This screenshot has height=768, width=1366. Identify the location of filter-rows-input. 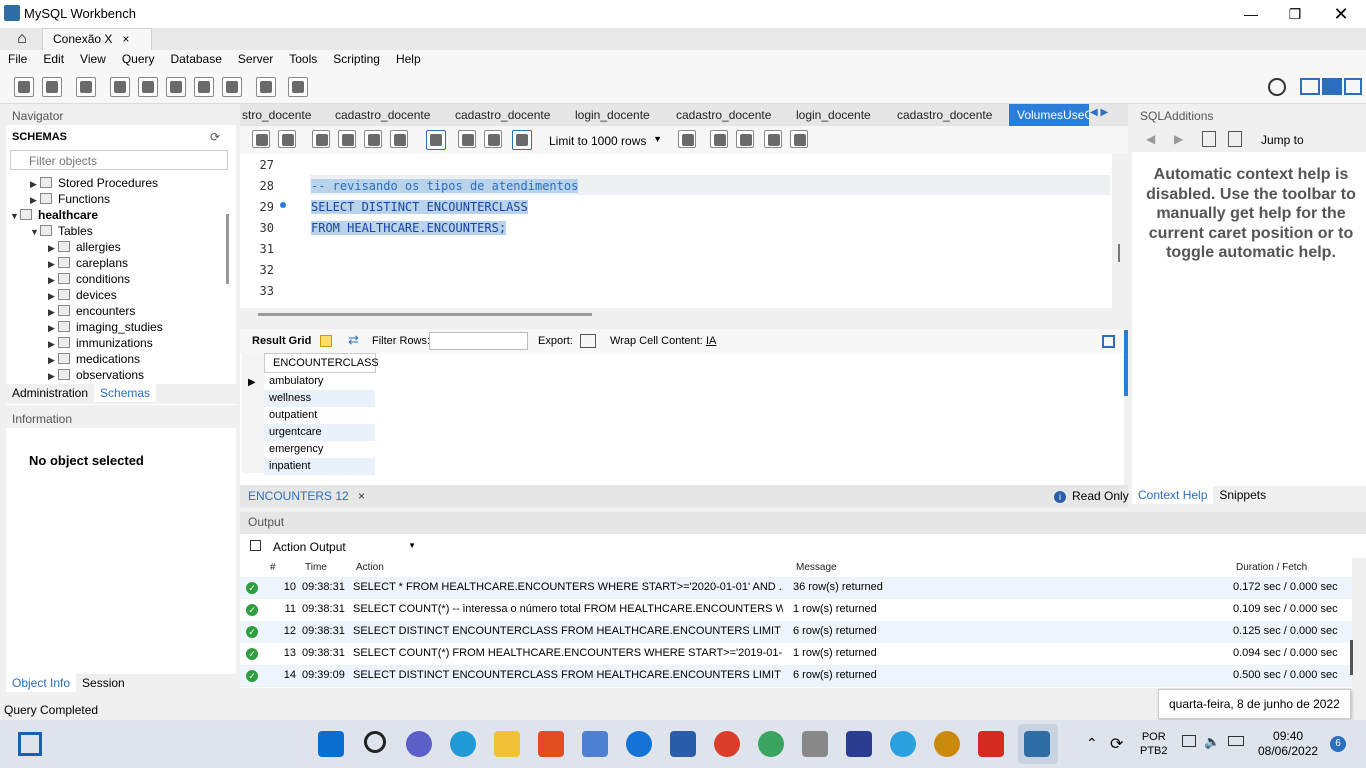
(478, 341).